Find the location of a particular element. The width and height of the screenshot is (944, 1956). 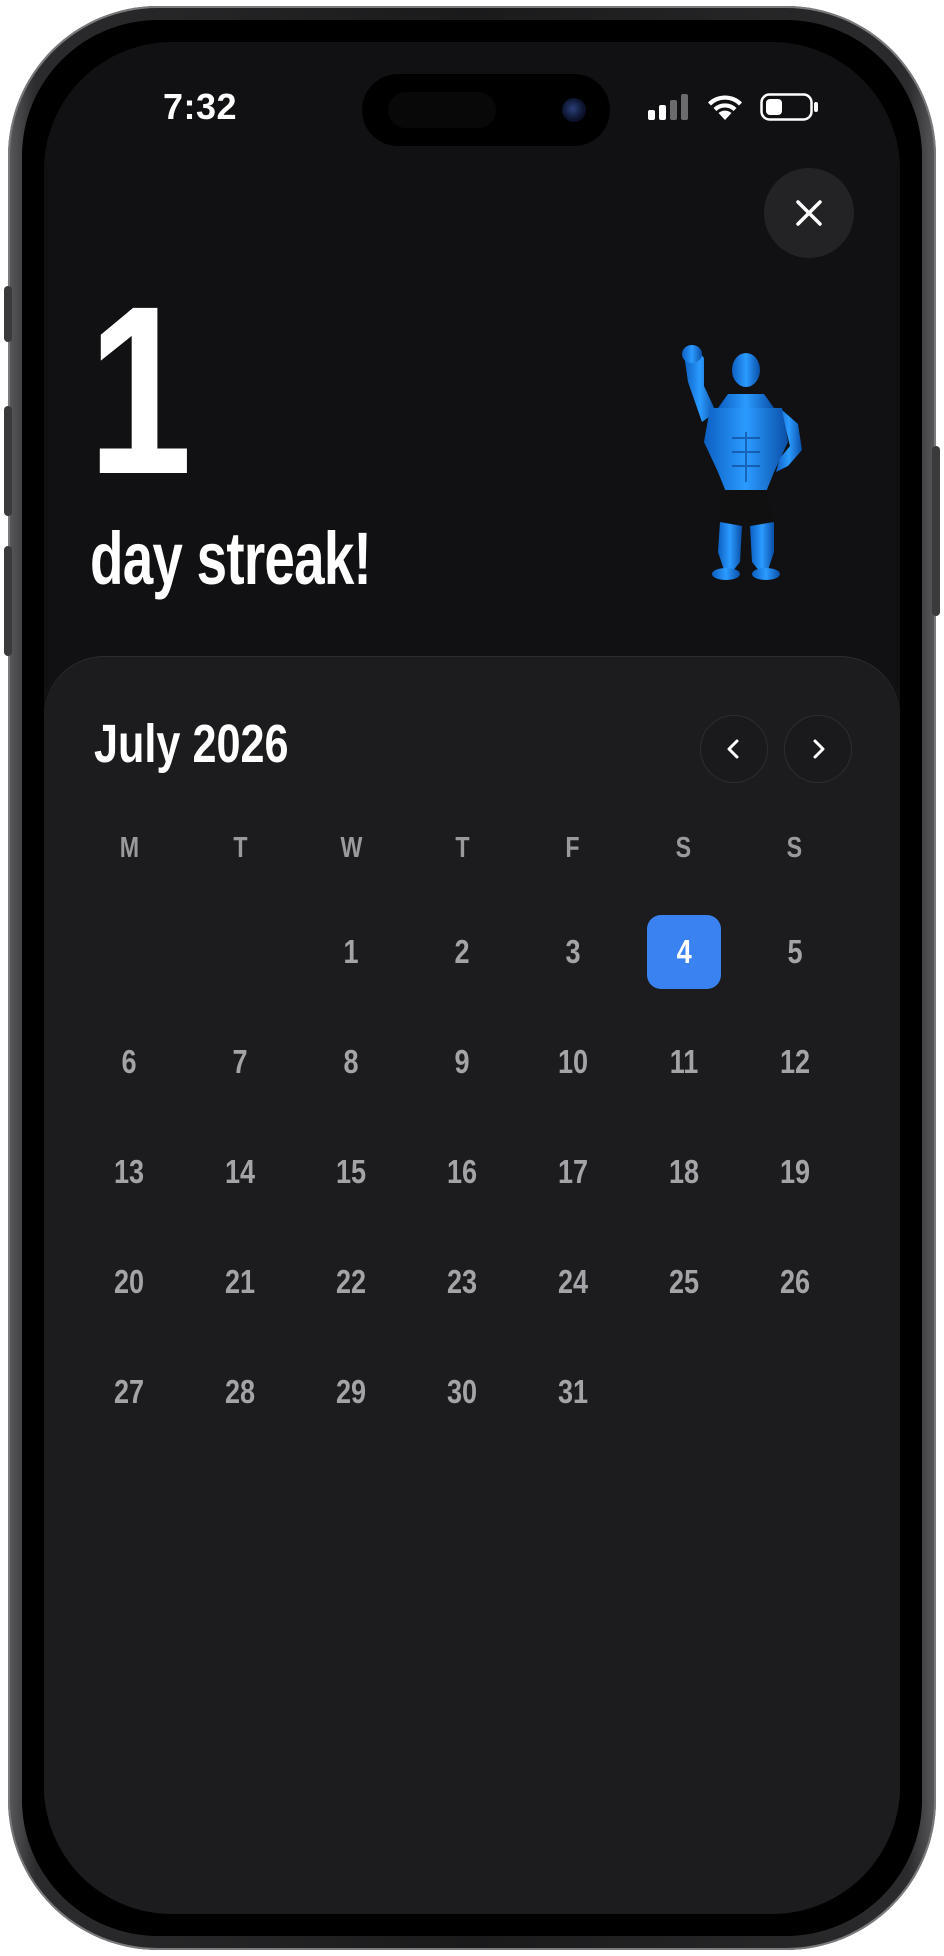

calendar-day: 23 is located at coordinates (462, 1282).